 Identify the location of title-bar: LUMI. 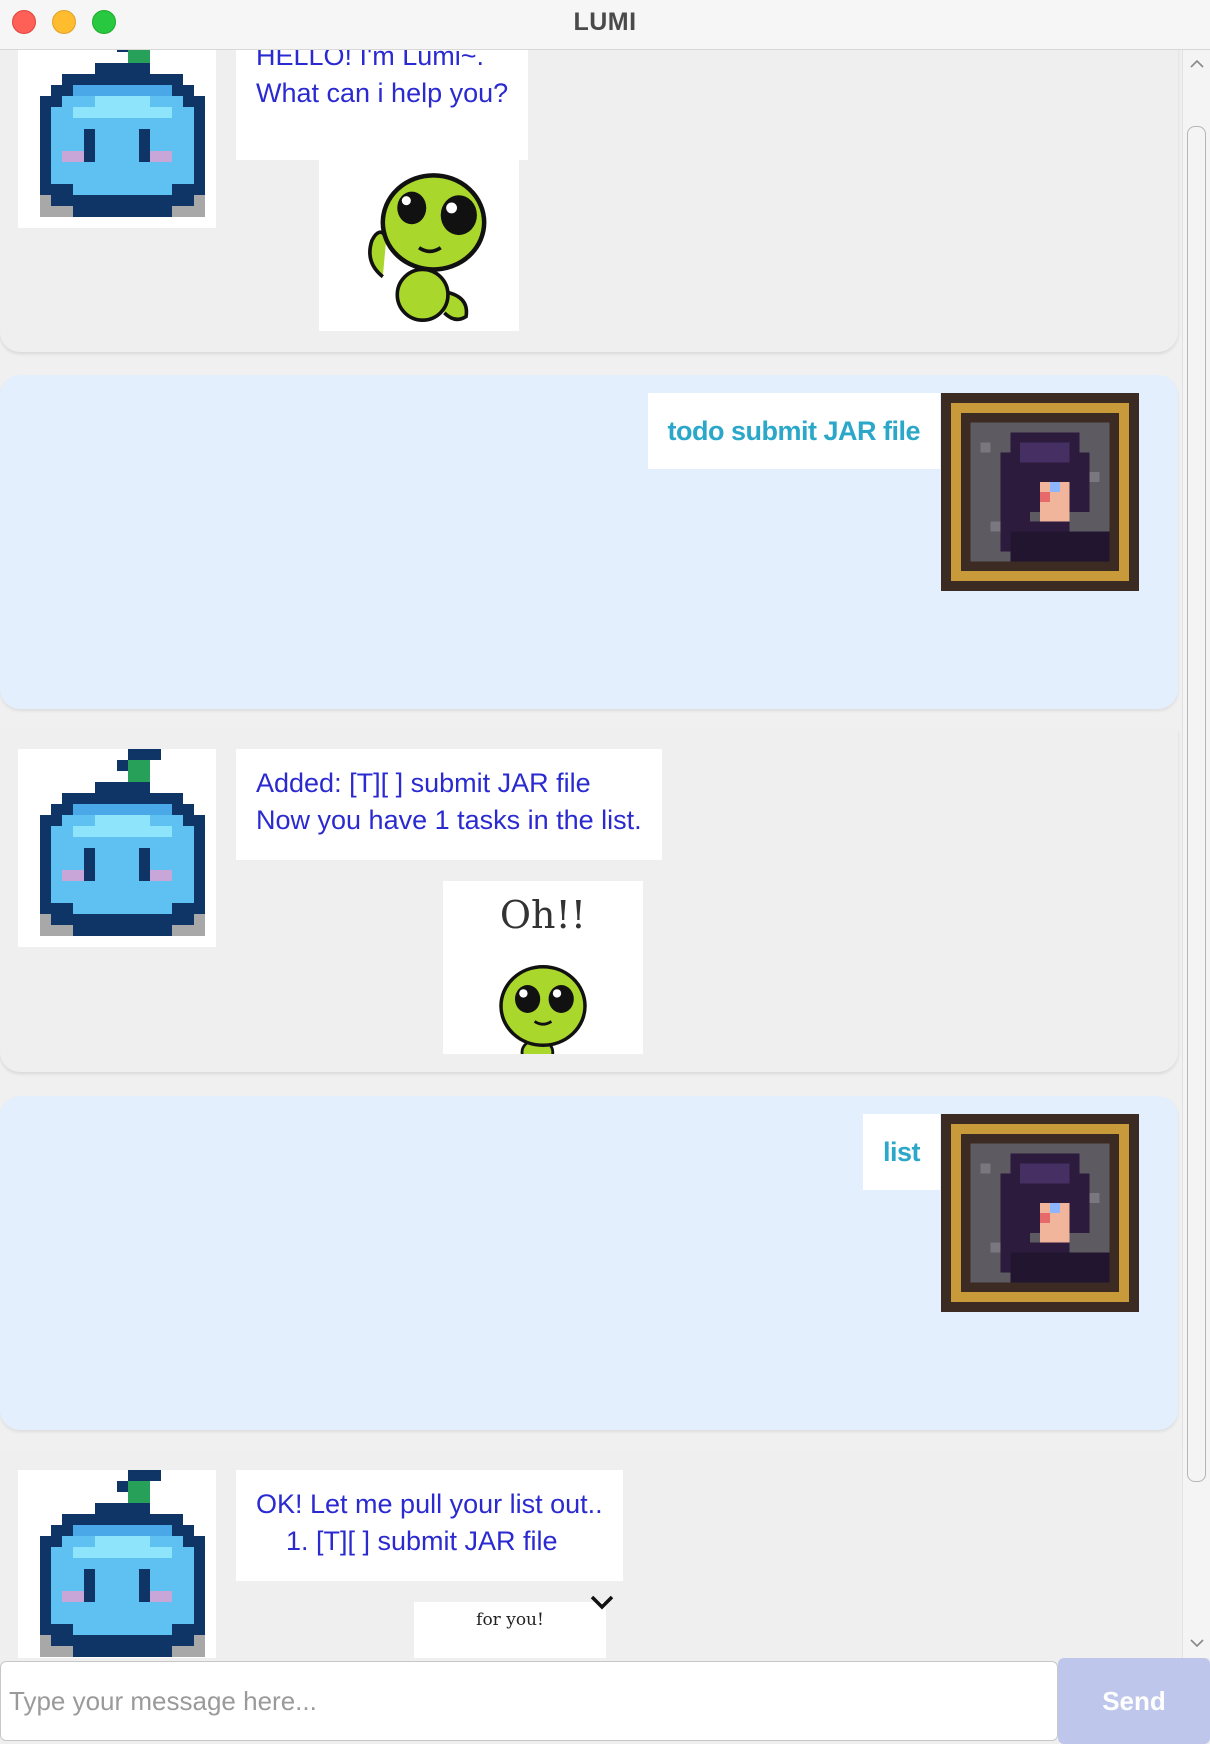
(605, 25).